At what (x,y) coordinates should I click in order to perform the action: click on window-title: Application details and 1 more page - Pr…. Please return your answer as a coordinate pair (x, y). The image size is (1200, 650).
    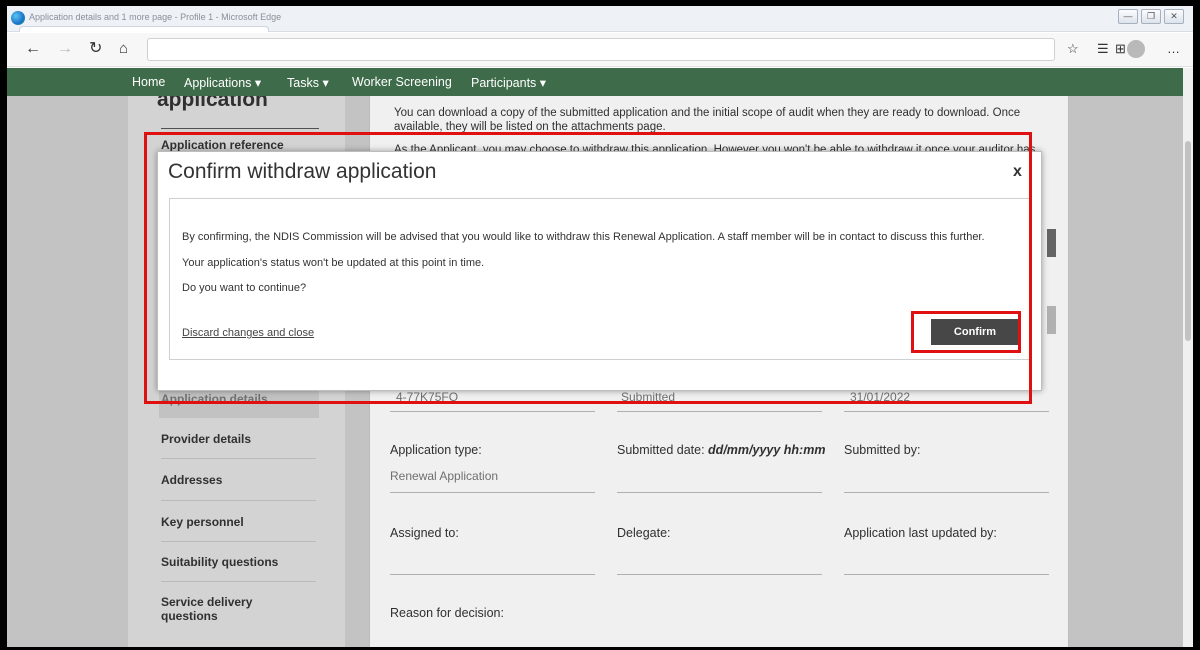
    Looking at the image, I should click on (155, 17).